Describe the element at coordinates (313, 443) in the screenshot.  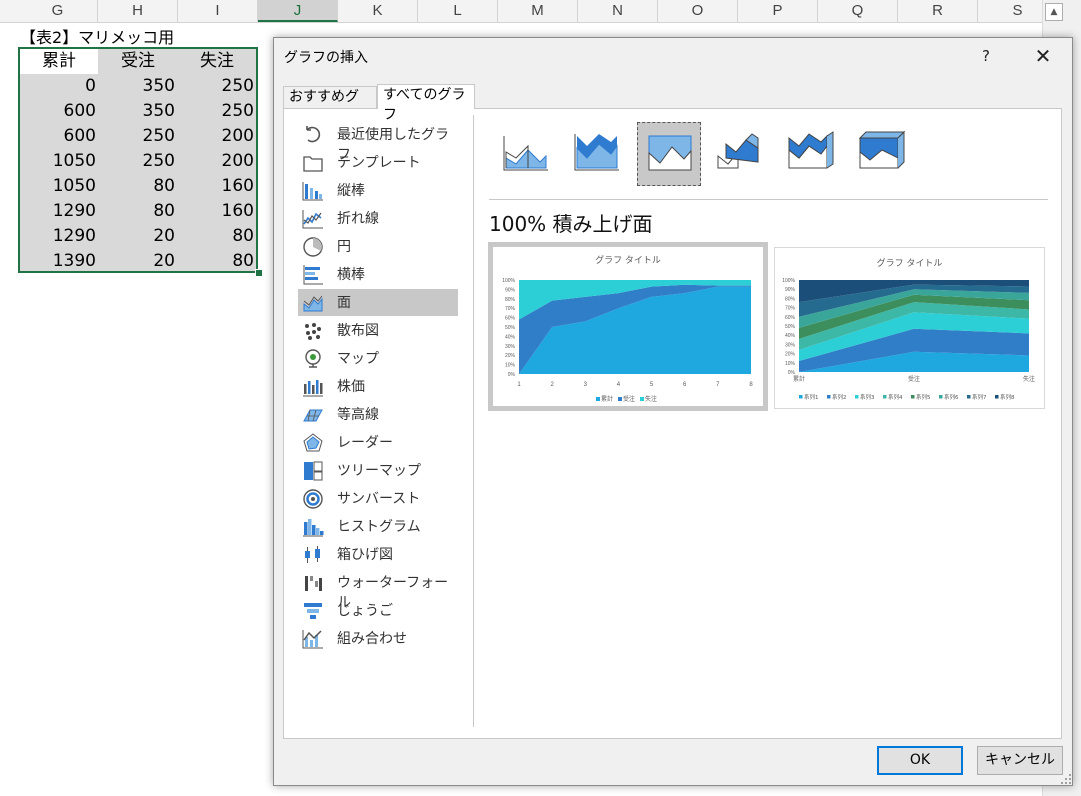
I see `radar-chart-icon` at that location.